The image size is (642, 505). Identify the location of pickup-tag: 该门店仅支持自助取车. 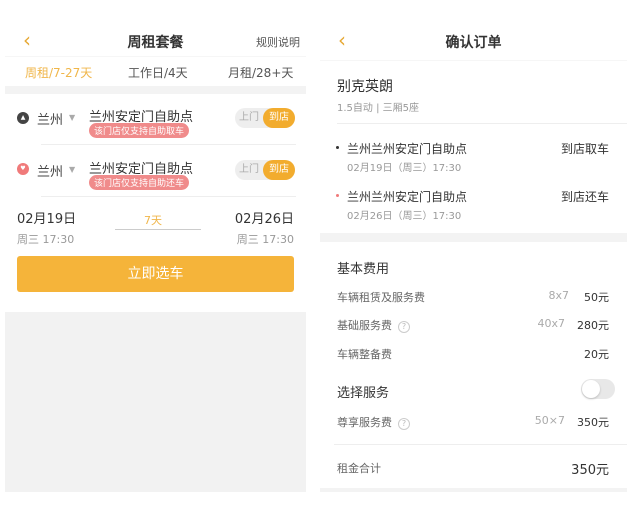
(139, 130).